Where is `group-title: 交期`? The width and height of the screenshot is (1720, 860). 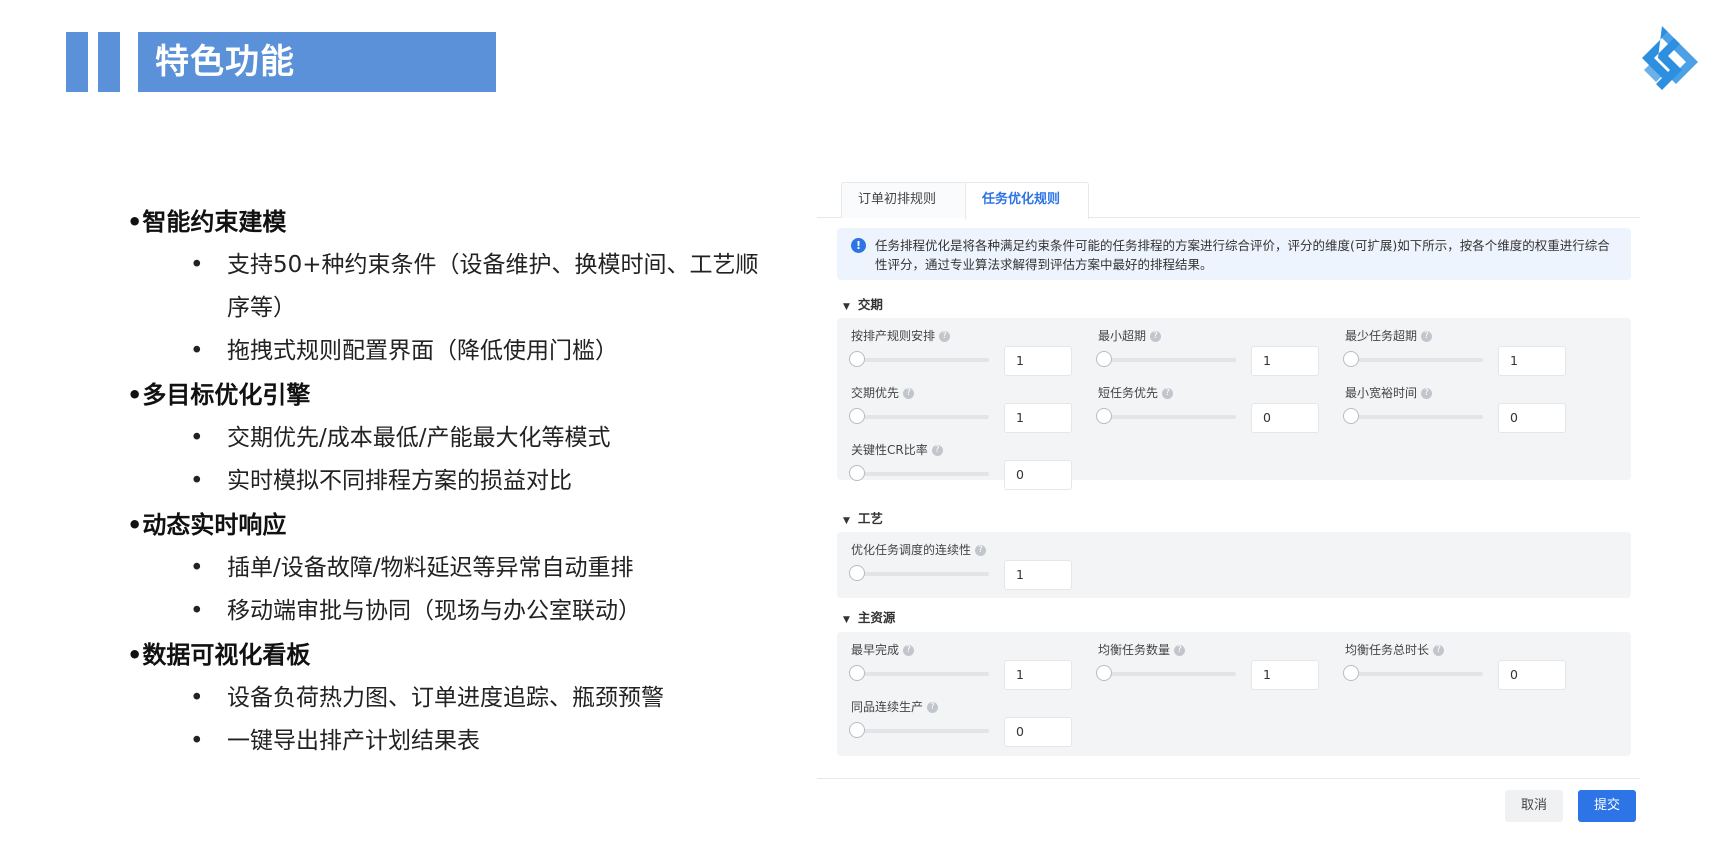
group-title: 交期 is located at coordinates (870, 304).